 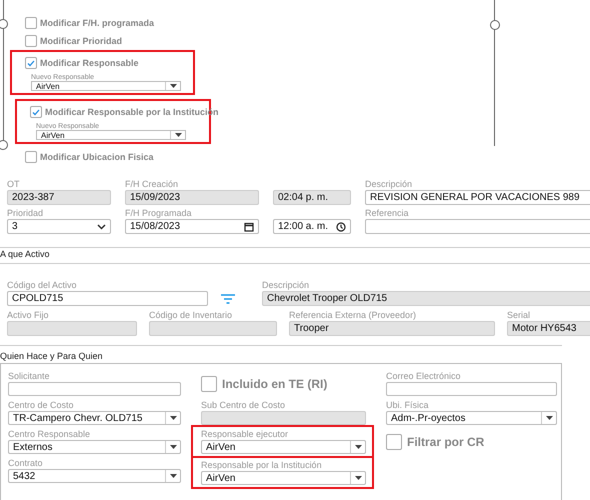 I want to click on field-label: Contrato, so click(x=25, y=463).